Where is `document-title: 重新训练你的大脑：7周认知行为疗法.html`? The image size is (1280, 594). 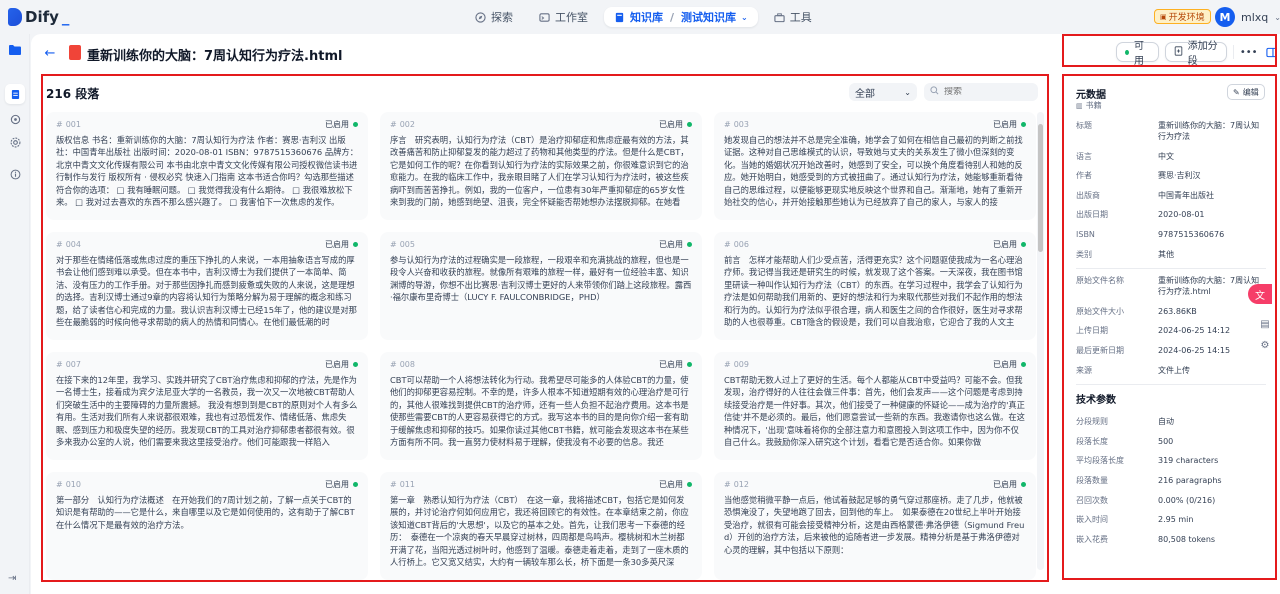 document-title: 重新训练你的大脑：7周认知行为疗法.html is located at coordinates (215, 56).